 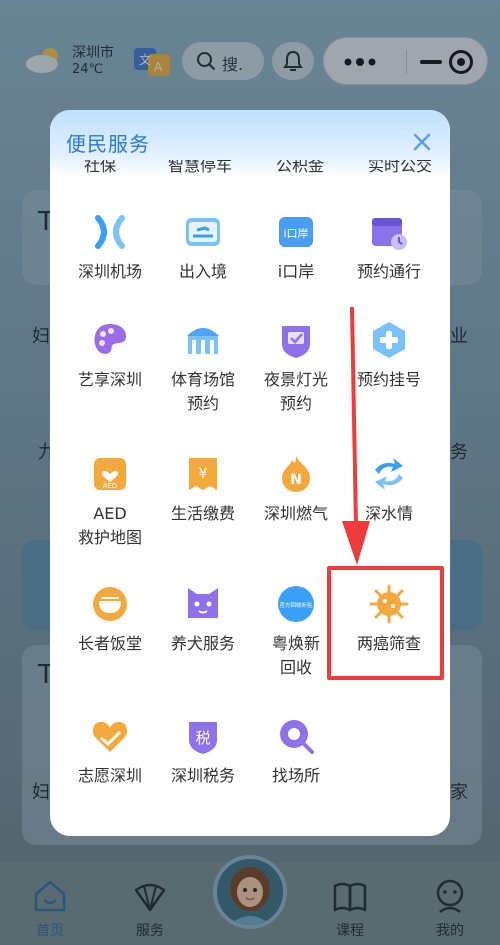 What do you see at coordinates (296, 271) in the screenshot?
I see `service-item-label: i口岸` at bounding box center [296, 271].